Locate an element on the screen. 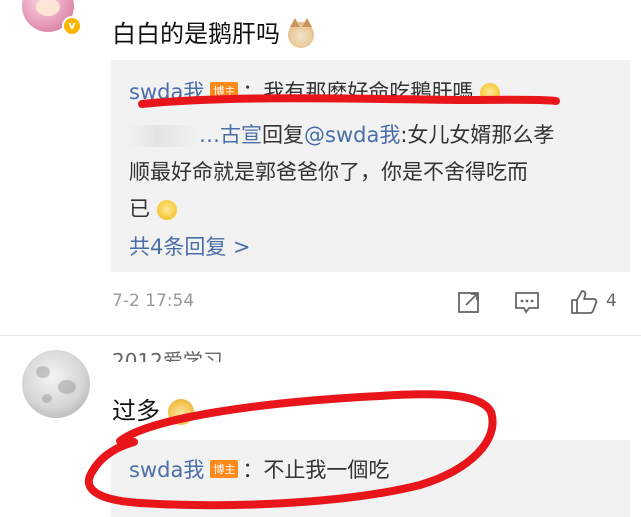 The image size is (641, 517). underline-annotation is located at coordinates (349, 101).